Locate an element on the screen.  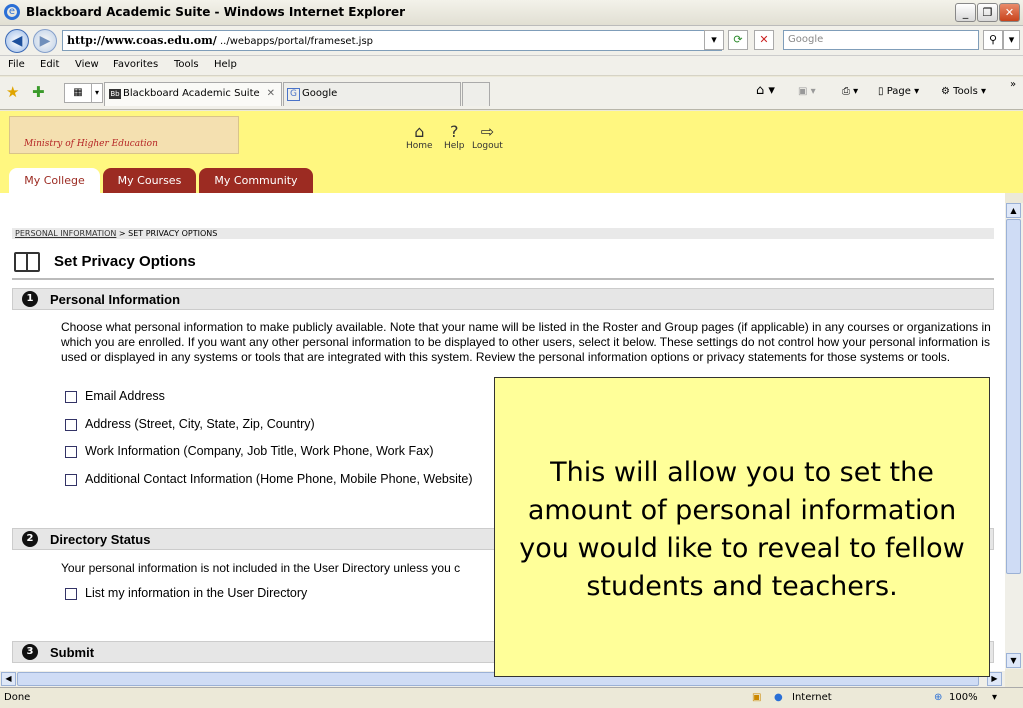
tab-google: G Google is located at coordinates (372, 94).